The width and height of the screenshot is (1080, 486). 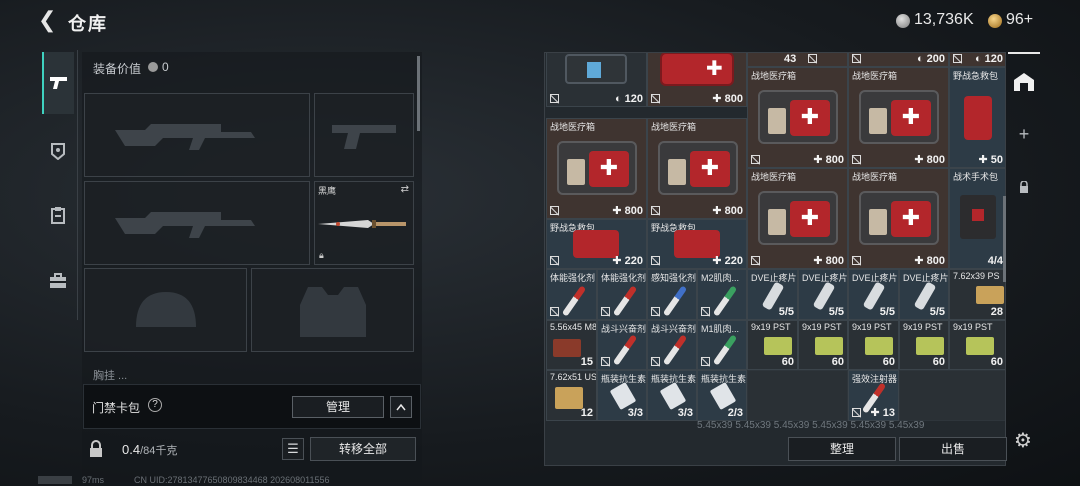 What do you see at coordinates (733, 99) in the screenshot?
I see `item-count-value: 800` at bounding box center [733, 99].